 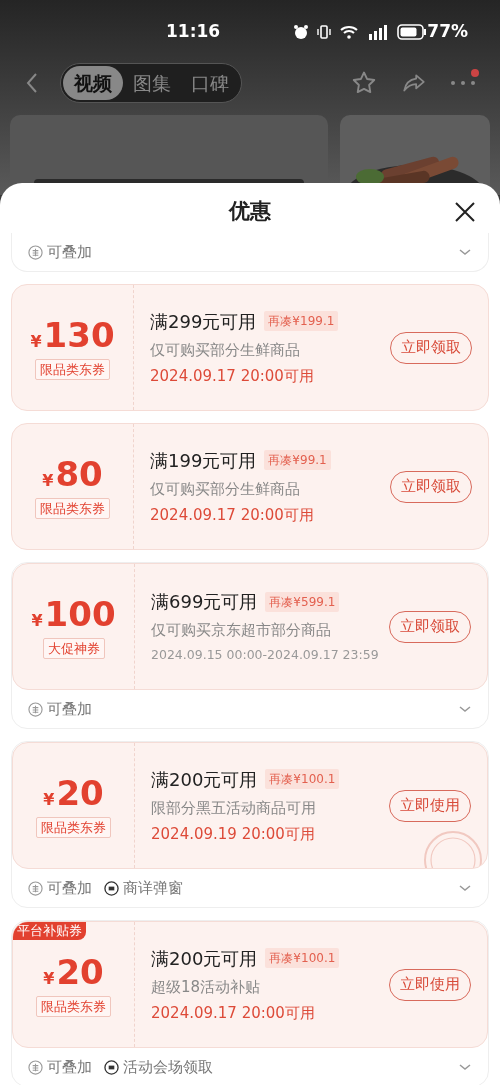 I want to click on coupon-amount: 130, so click(x=79, y=334).